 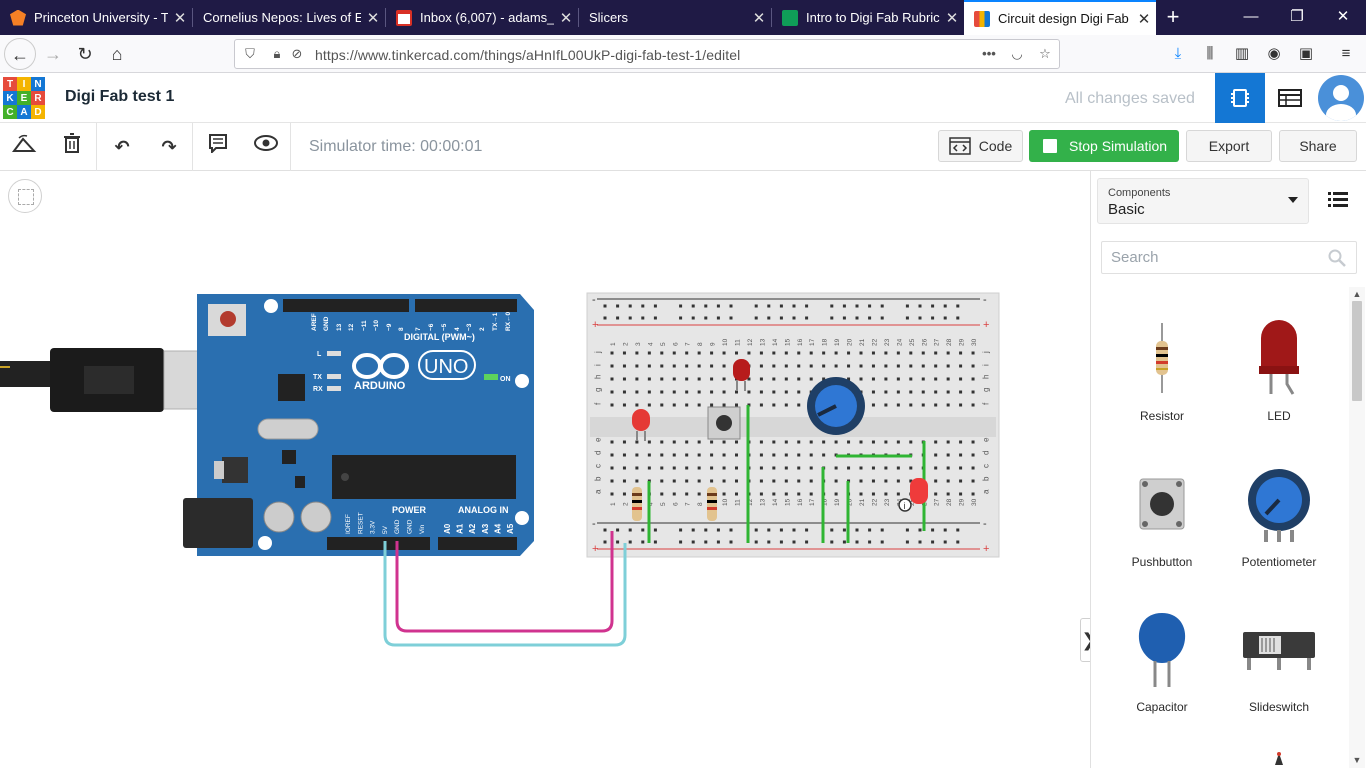 I want to click on browser-tab-3: Slicers ✕, so click(x=675, y=17).